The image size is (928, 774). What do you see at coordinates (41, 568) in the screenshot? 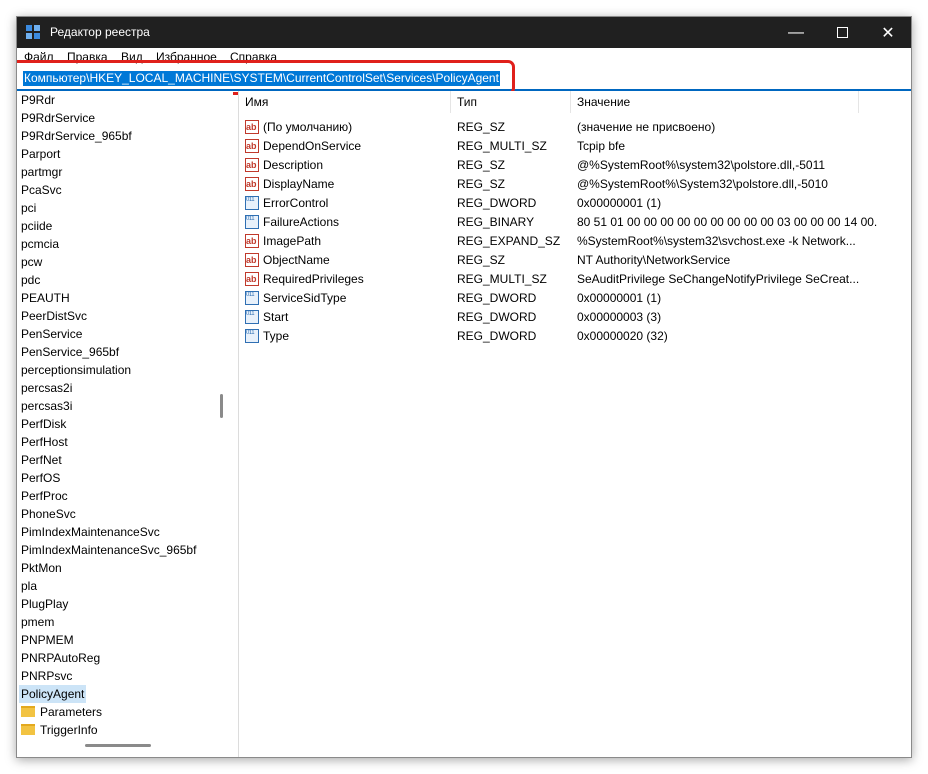
I see `tree-item: PktMon` at bounding box center [41, 568].